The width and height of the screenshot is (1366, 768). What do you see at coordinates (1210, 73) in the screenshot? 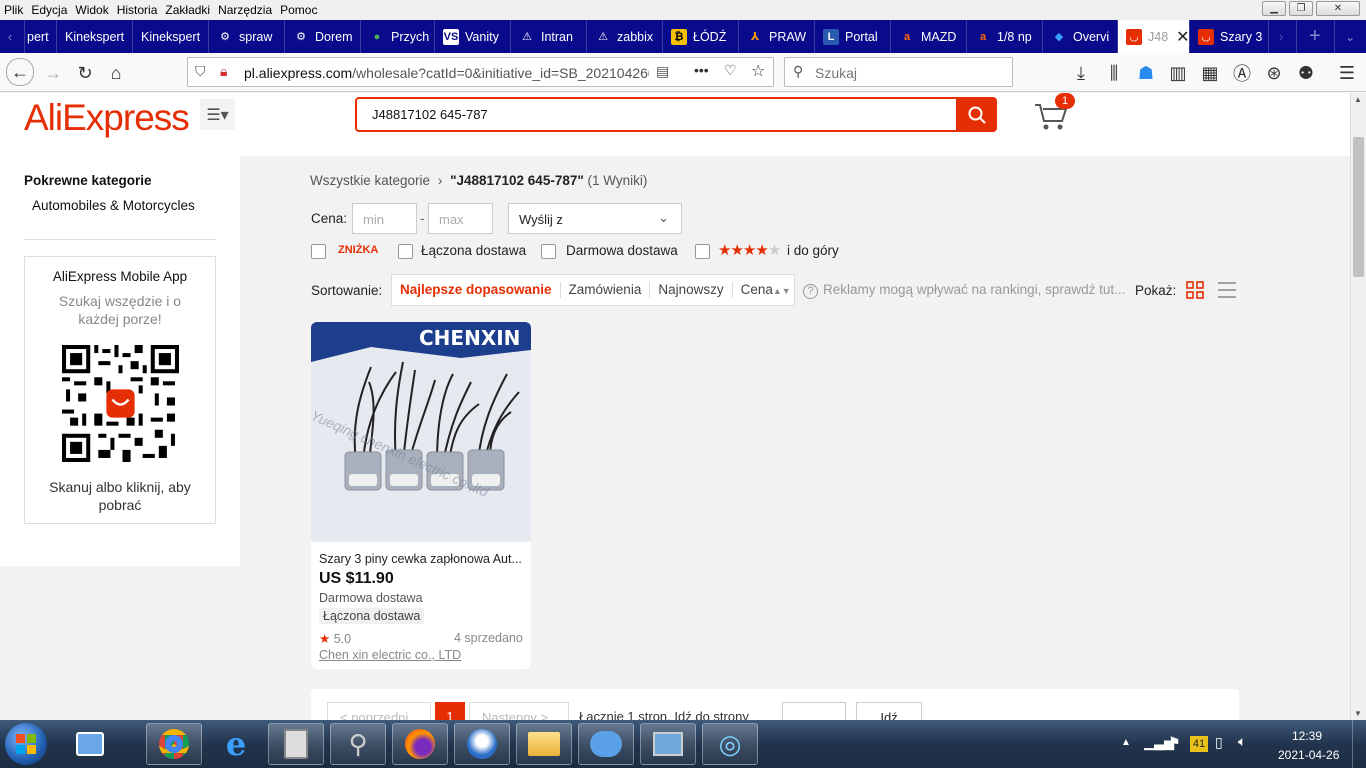
I see `extension-grid-icon: ▦` at bounding box center [1210, 73].